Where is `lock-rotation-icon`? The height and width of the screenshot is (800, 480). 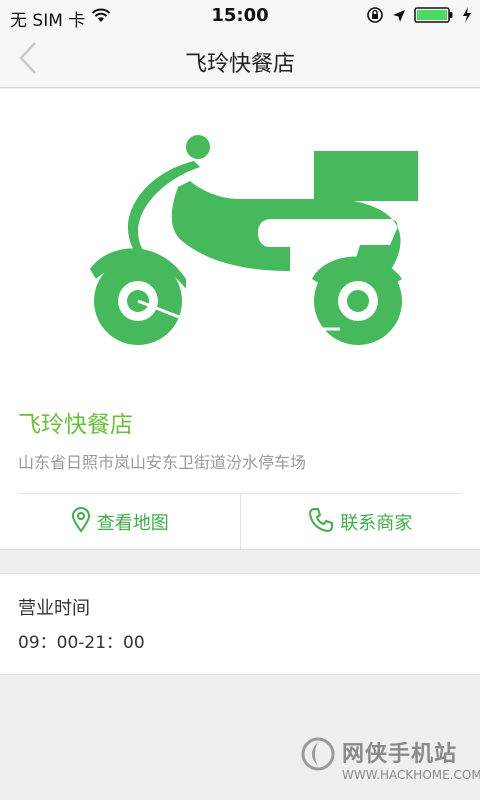 lock-rotation-icon is located at coordinates (375, 17).